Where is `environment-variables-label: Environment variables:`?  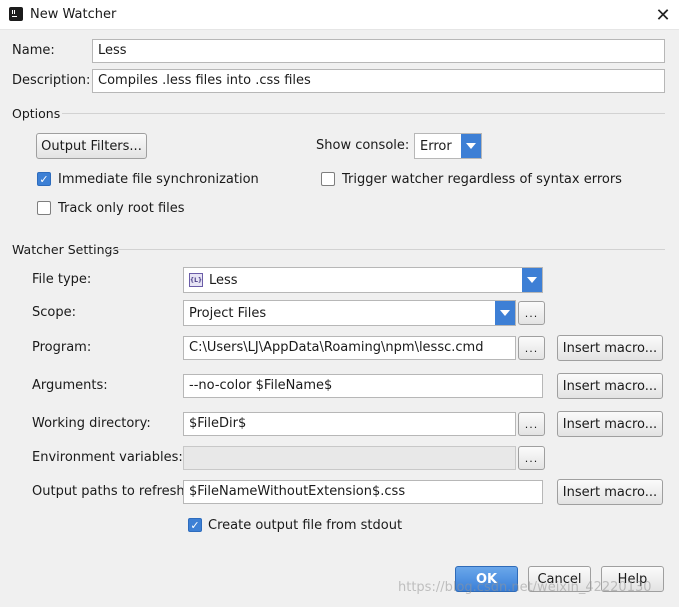
environment-variables-label: Environment variables: is located at coordinates (107, 457).